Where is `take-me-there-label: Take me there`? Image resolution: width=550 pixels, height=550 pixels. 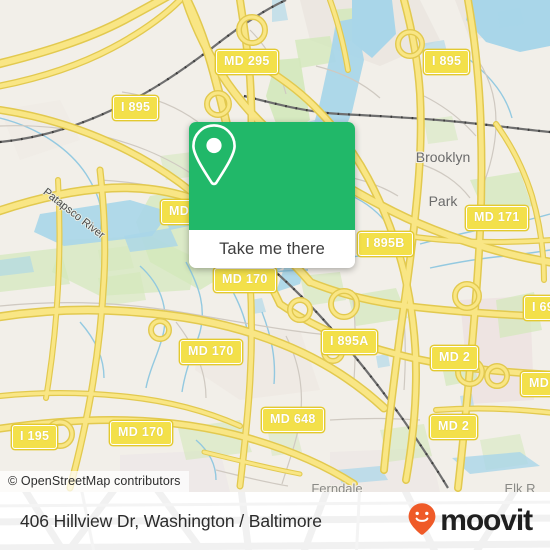 take-me-there-label: Take me there is located at coordinates (272, 248).